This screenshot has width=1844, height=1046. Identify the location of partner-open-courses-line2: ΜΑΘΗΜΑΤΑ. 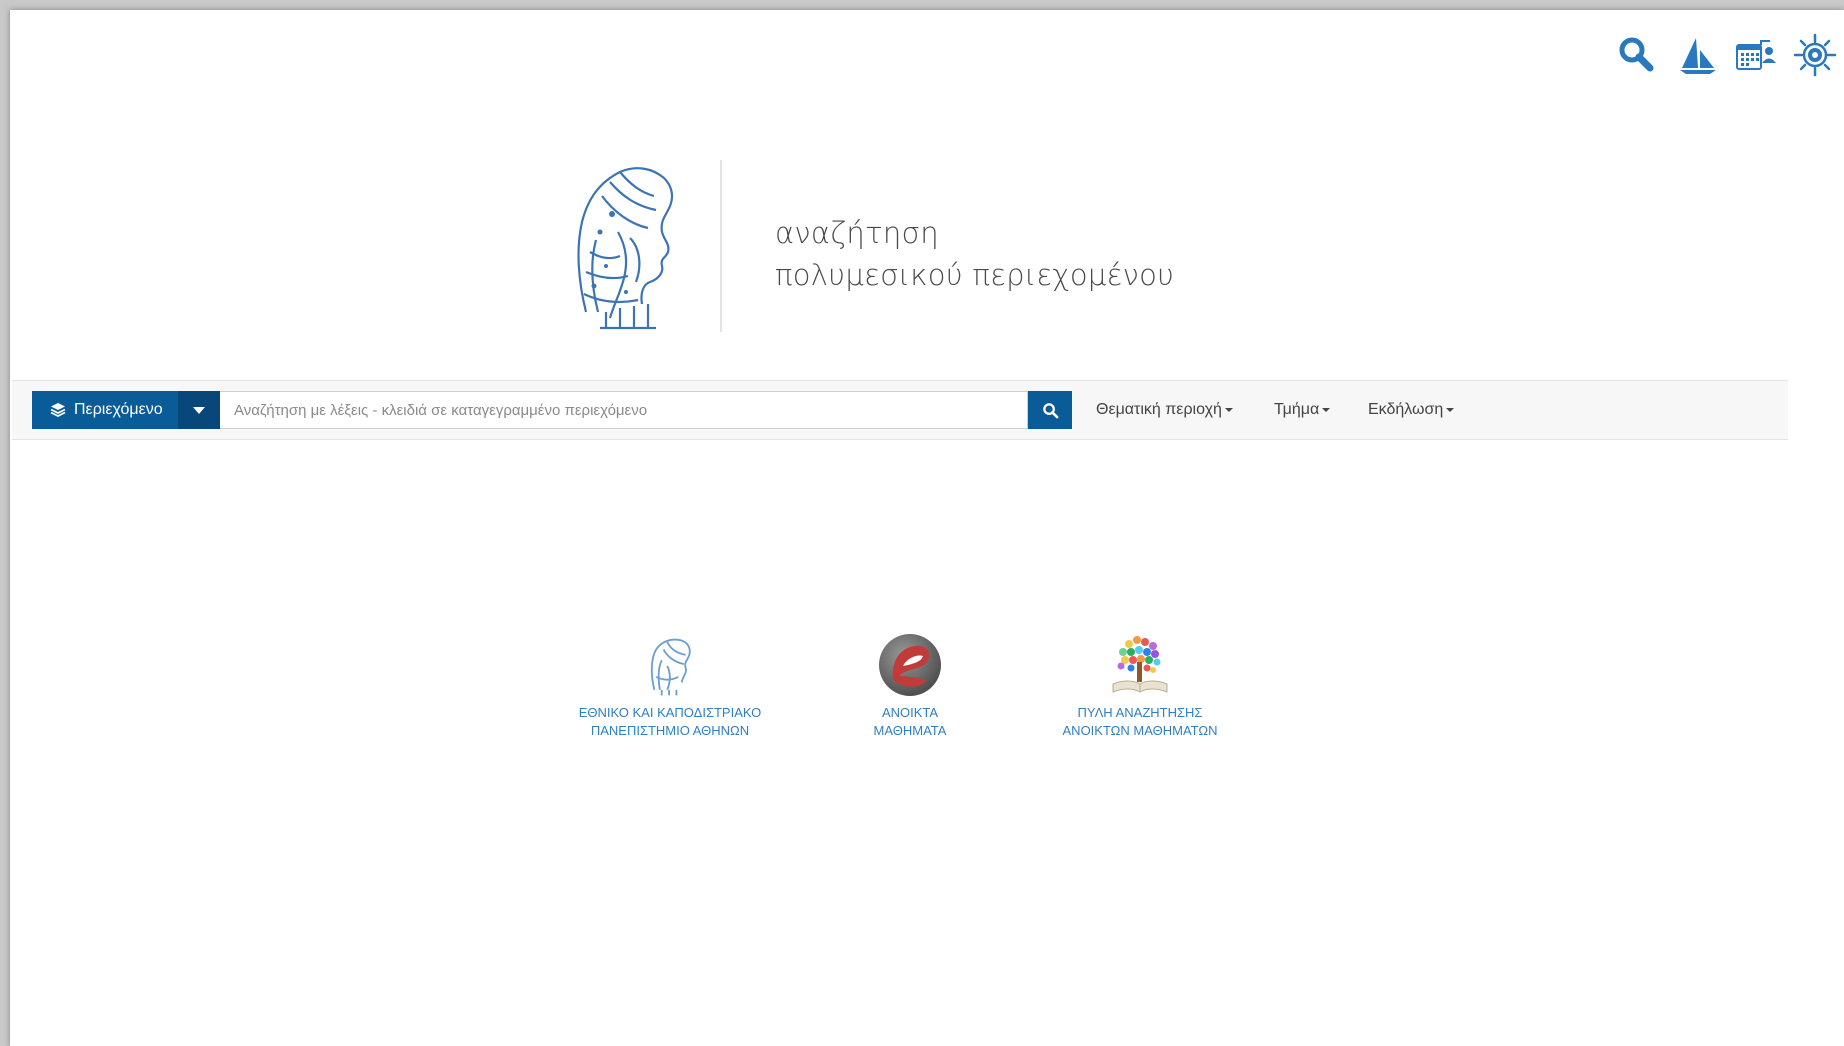
(910, 730).